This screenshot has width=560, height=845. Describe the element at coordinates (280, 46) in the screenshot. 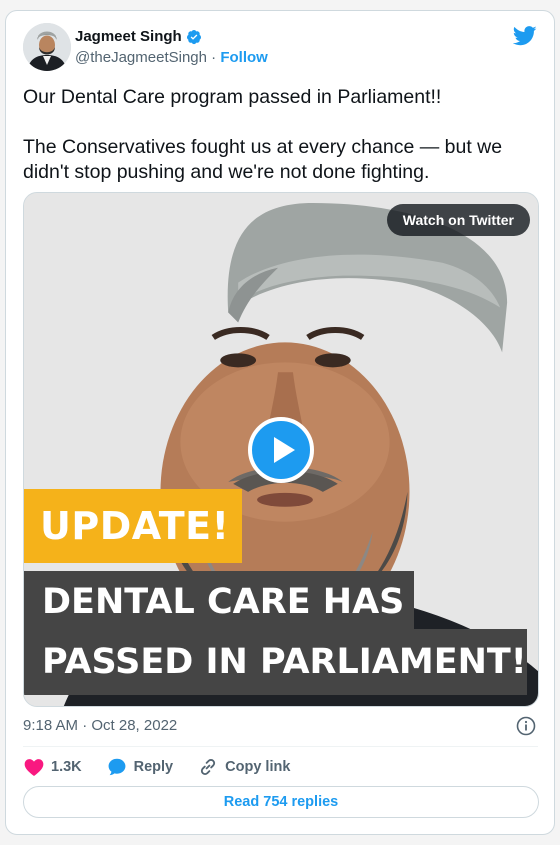

I see `tweet-header: Jagmeet Singh @theJagmeetSingh · Follow` at that location.